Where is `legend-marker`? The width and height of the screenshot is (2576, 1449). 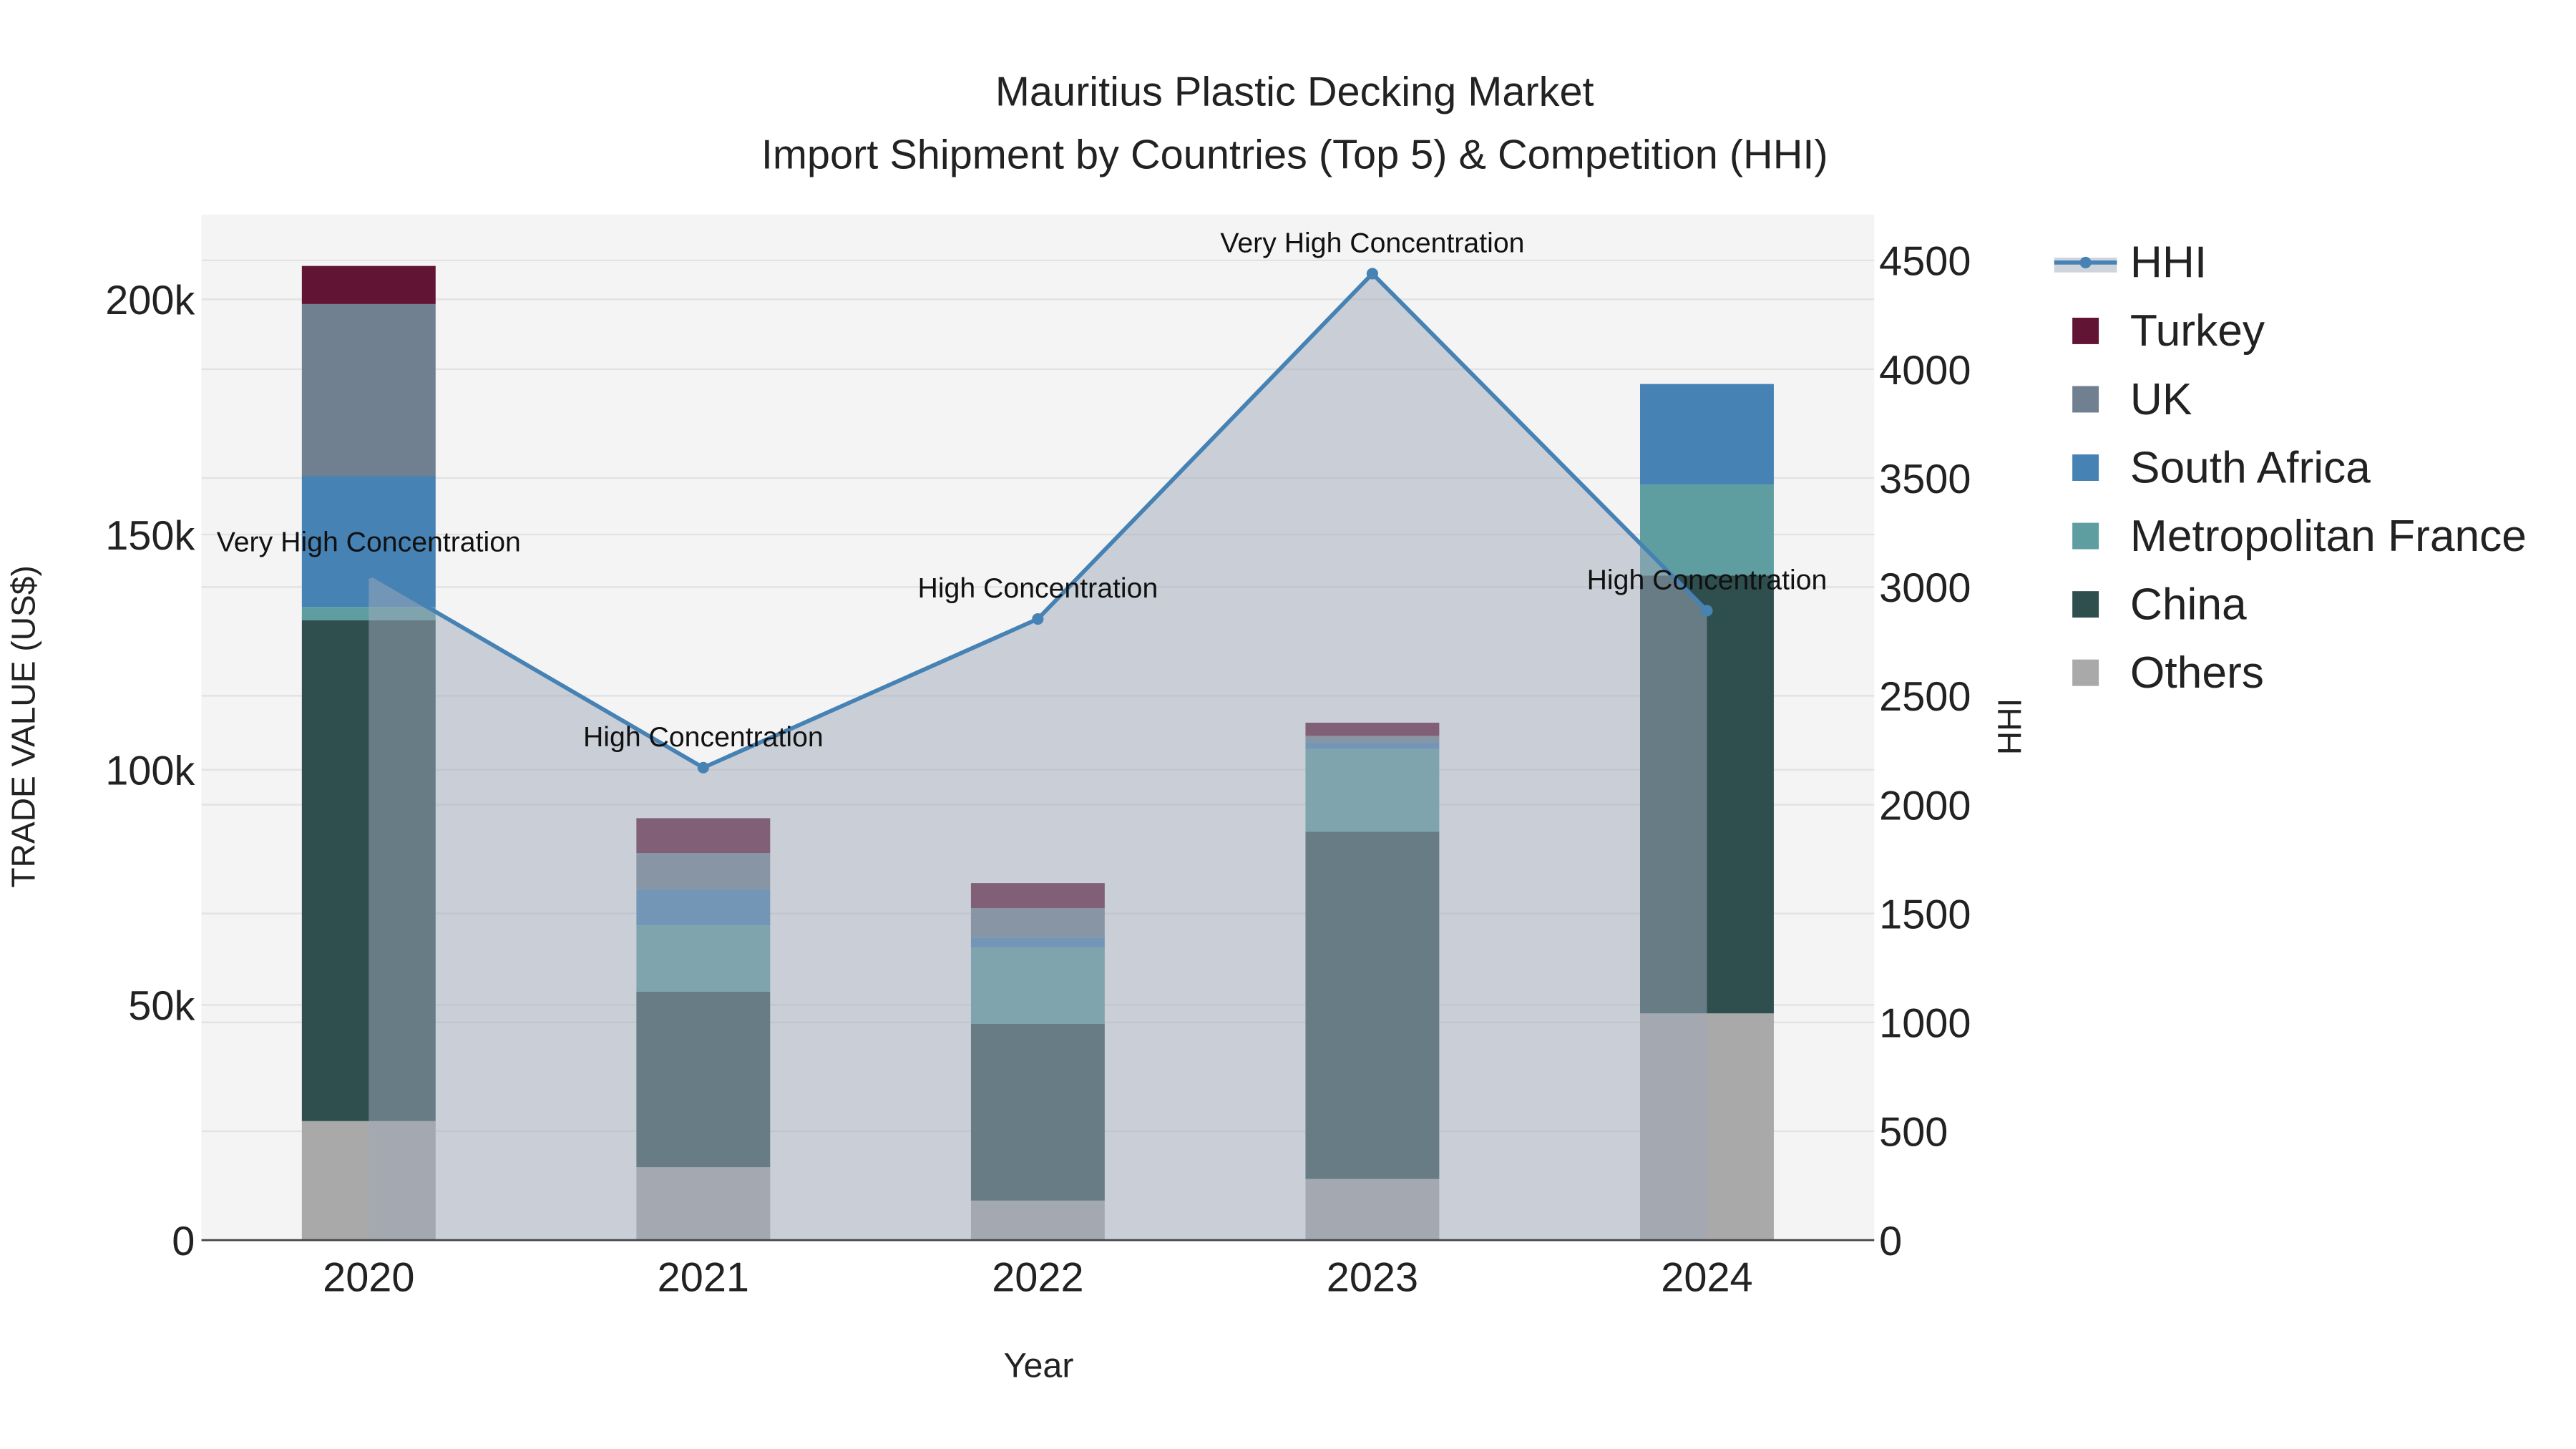 legend-marker is located at coordinates (2085, 262).